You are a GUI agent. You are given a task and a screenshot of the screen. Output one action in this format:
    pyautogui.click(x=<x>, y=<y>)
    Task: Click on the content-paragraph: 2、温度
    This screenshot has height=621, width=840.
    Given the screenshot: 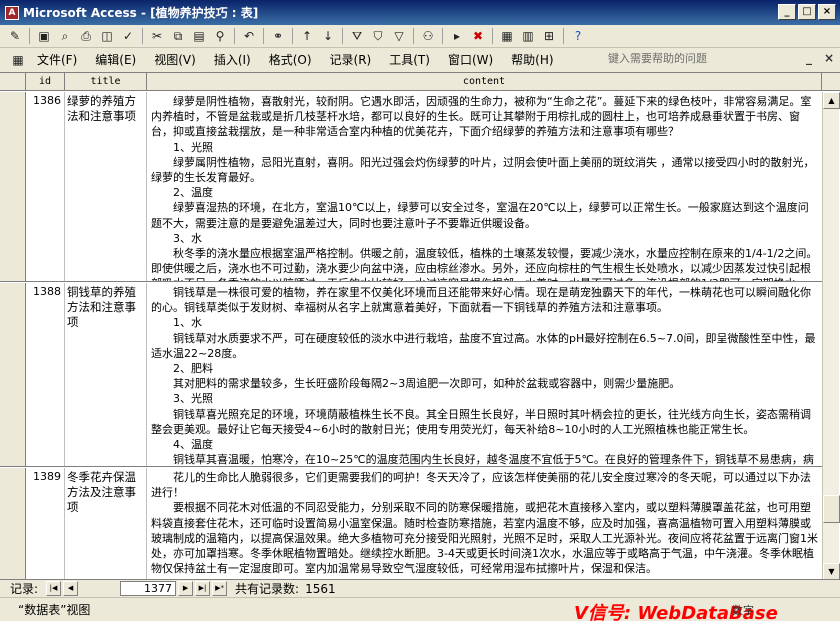 What is the action you would take?
    pyautogui.click(x=193, y=193)
    